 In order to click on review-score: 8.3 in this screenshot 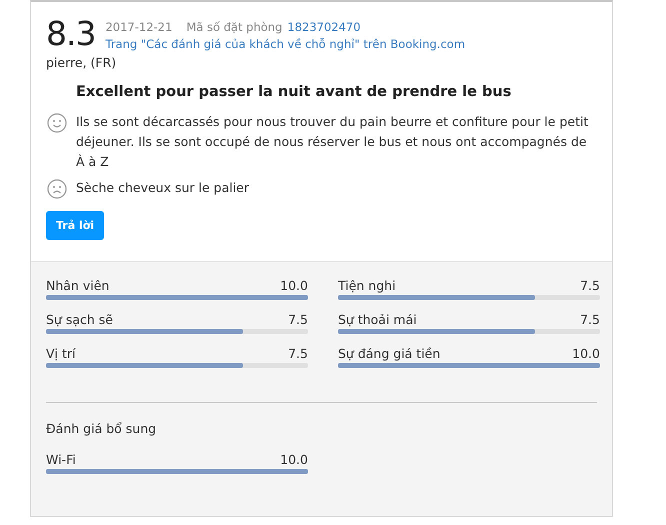, I will do `click(71, 34)`.